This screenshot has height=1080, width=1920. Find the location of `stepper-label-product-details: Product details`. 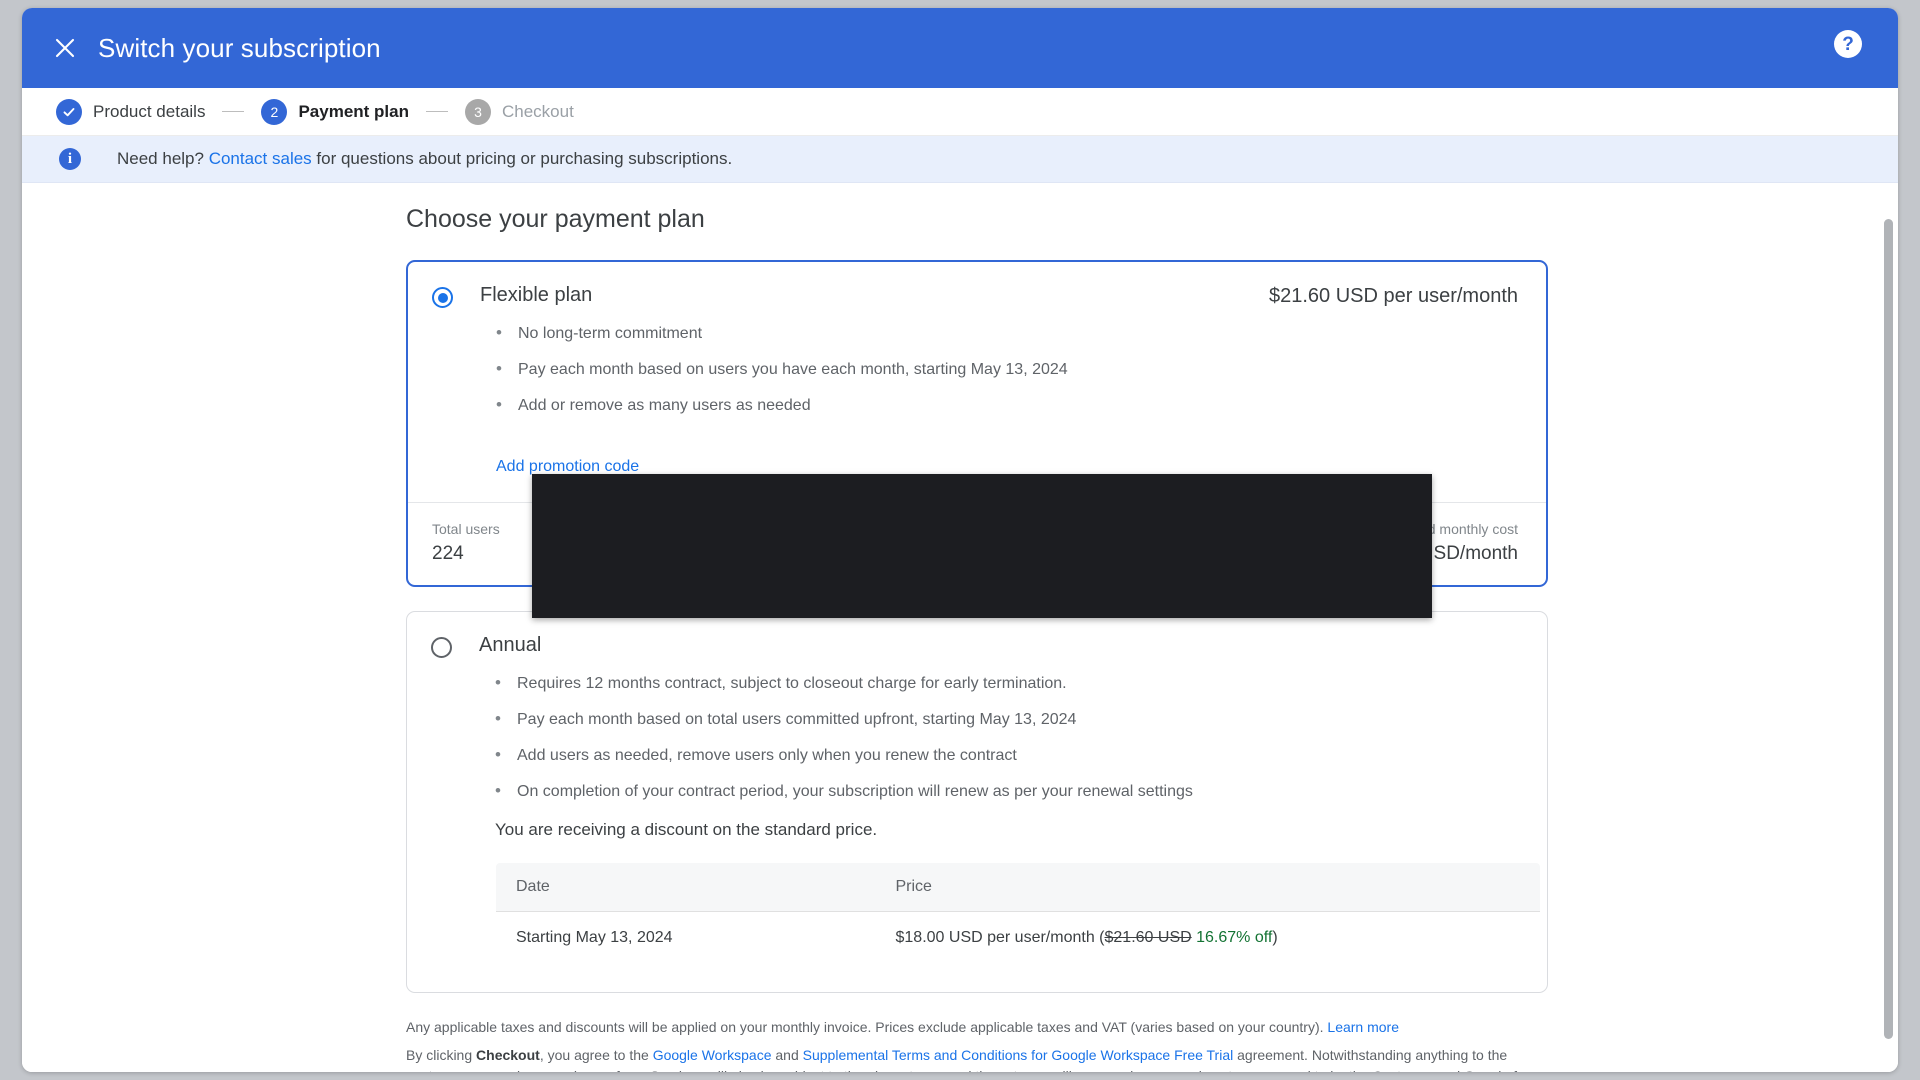

stepper-label-product-details: Product details is located at coordinates (149, 111).